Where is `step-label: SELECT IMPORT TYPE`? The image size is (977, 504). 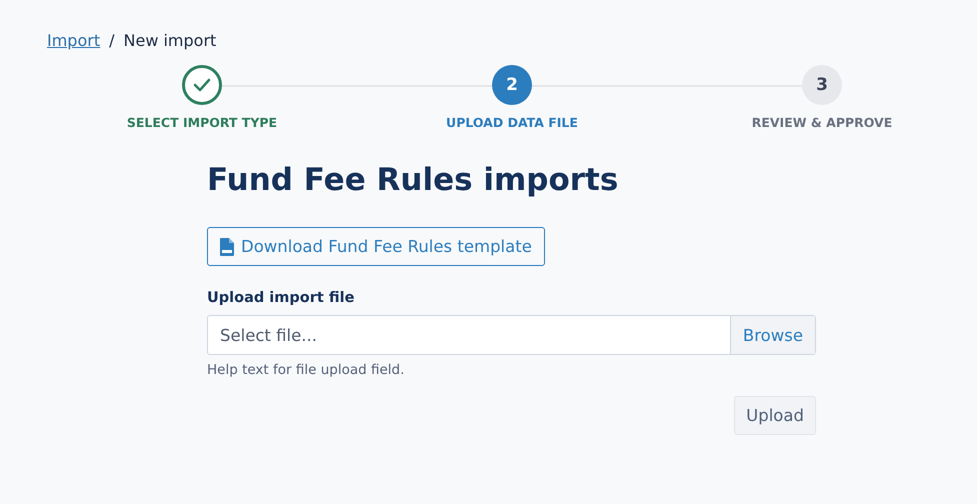 step-label: SELECT IMPORT TYPE is located at coordinates (202, 122).